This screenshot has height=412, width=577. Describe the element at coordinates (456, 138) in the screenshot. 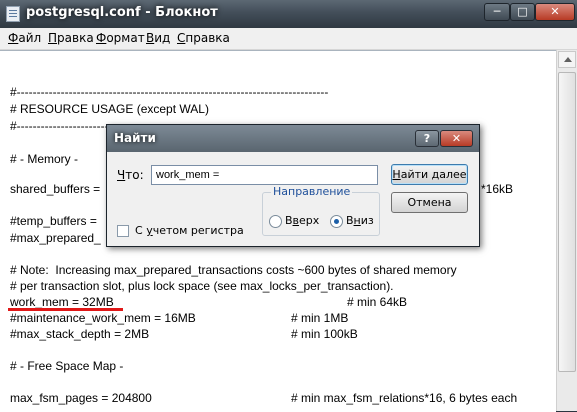

I see `dialog-close-button: ✕` at that location.